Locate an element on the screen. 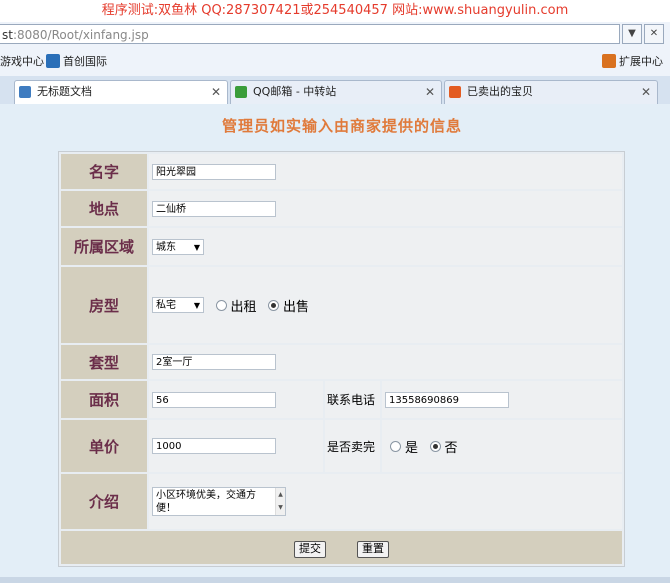  location-label: 地点 is located at coordinates (104, 208).